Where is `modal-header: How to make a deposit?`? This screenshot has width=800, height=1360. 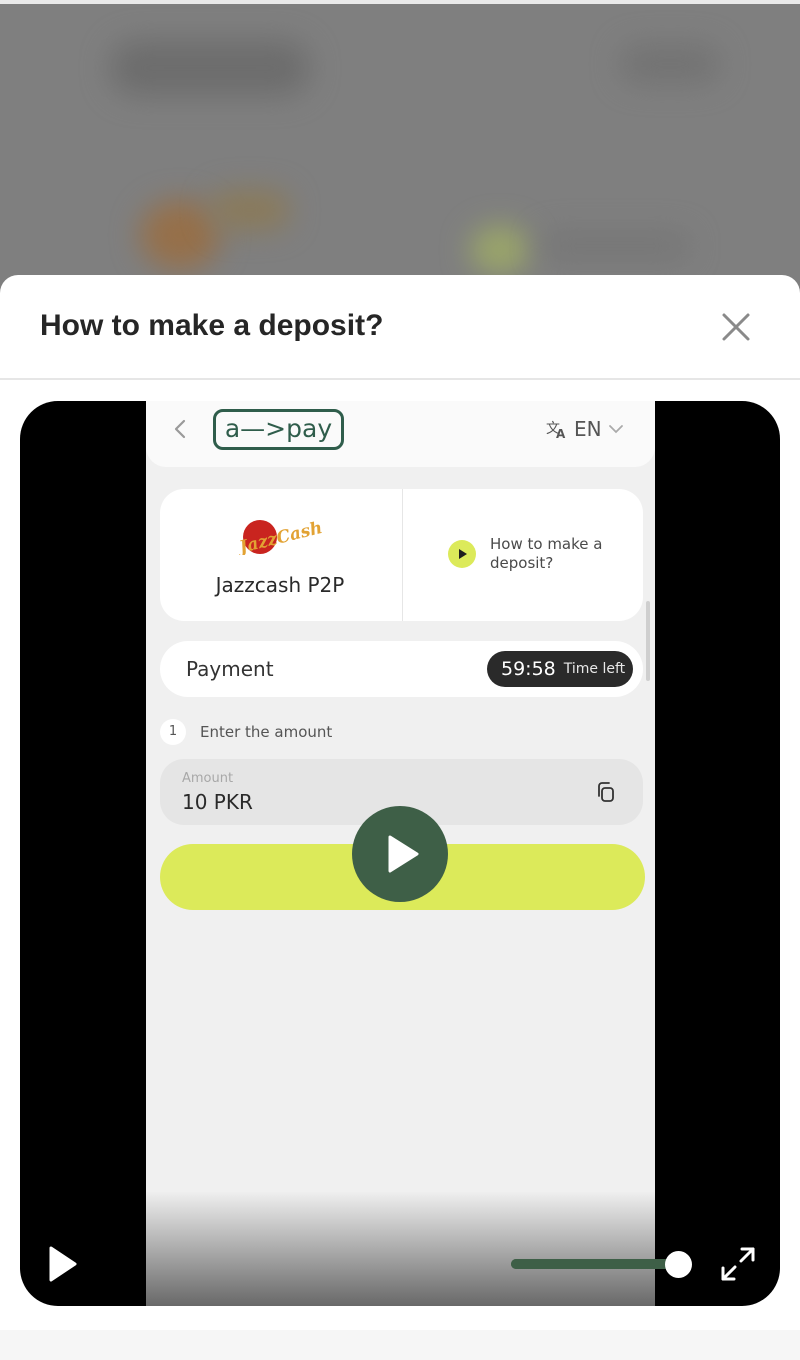 modal-header: How to make a deposit? is located at coordinates (400, 327).